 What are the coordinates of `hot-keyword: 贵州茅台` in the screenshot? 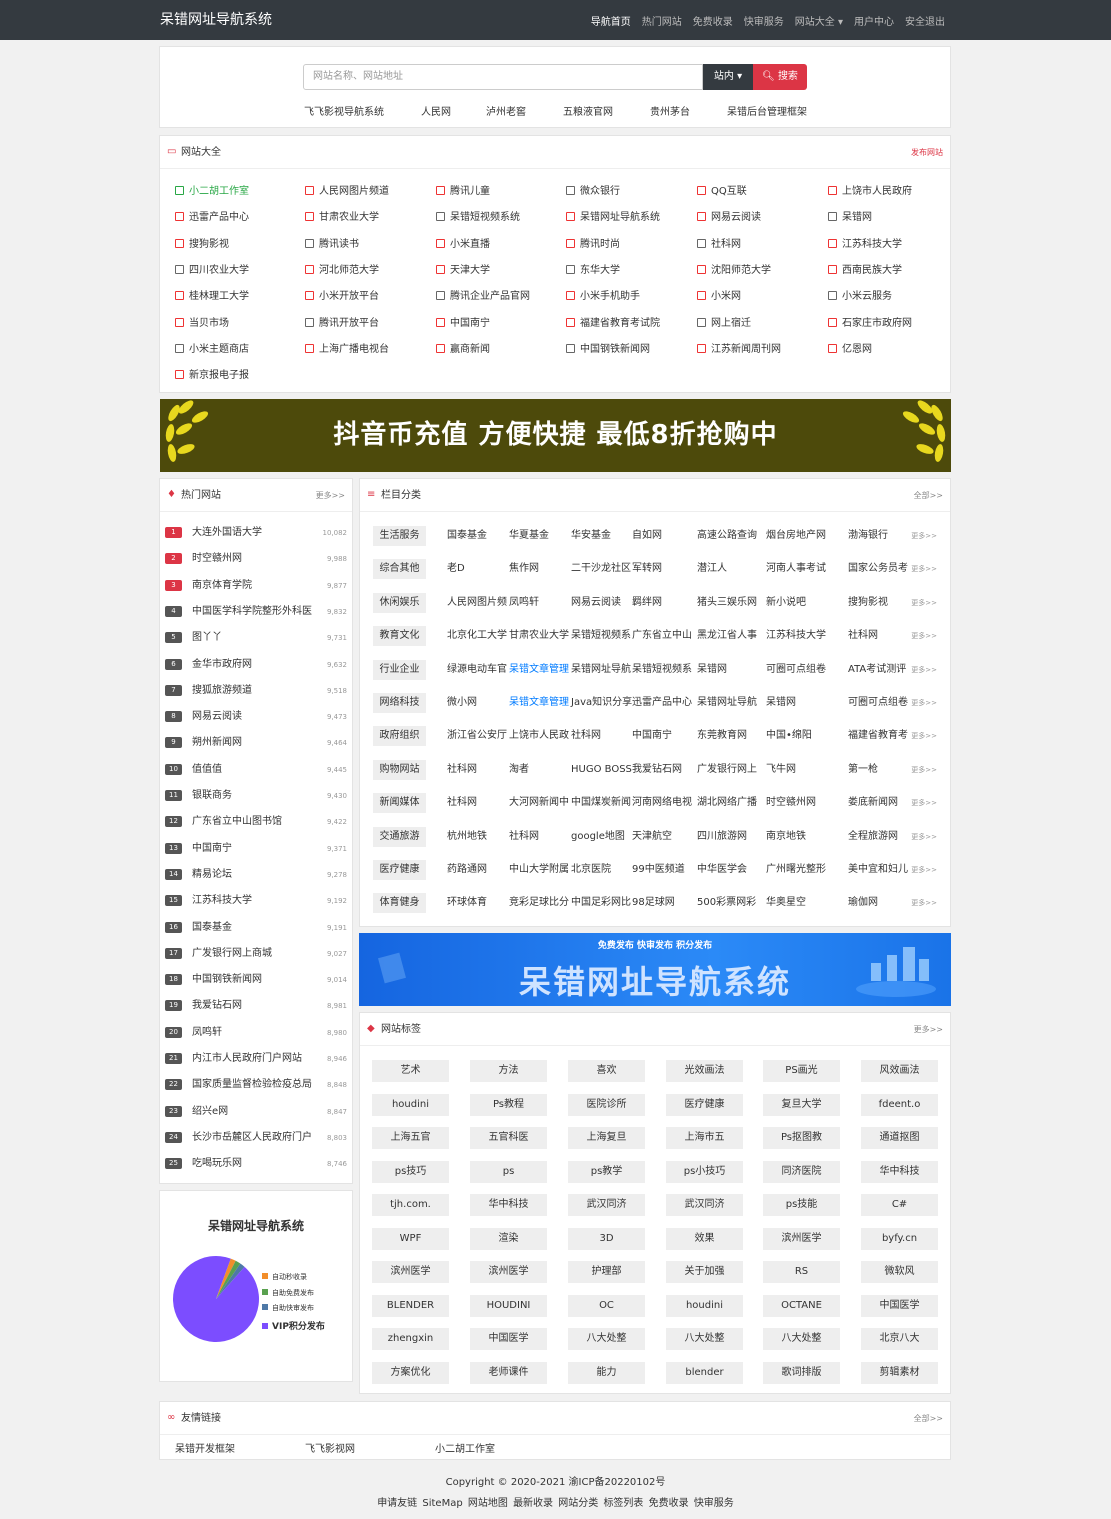 It's located at (670, 110).